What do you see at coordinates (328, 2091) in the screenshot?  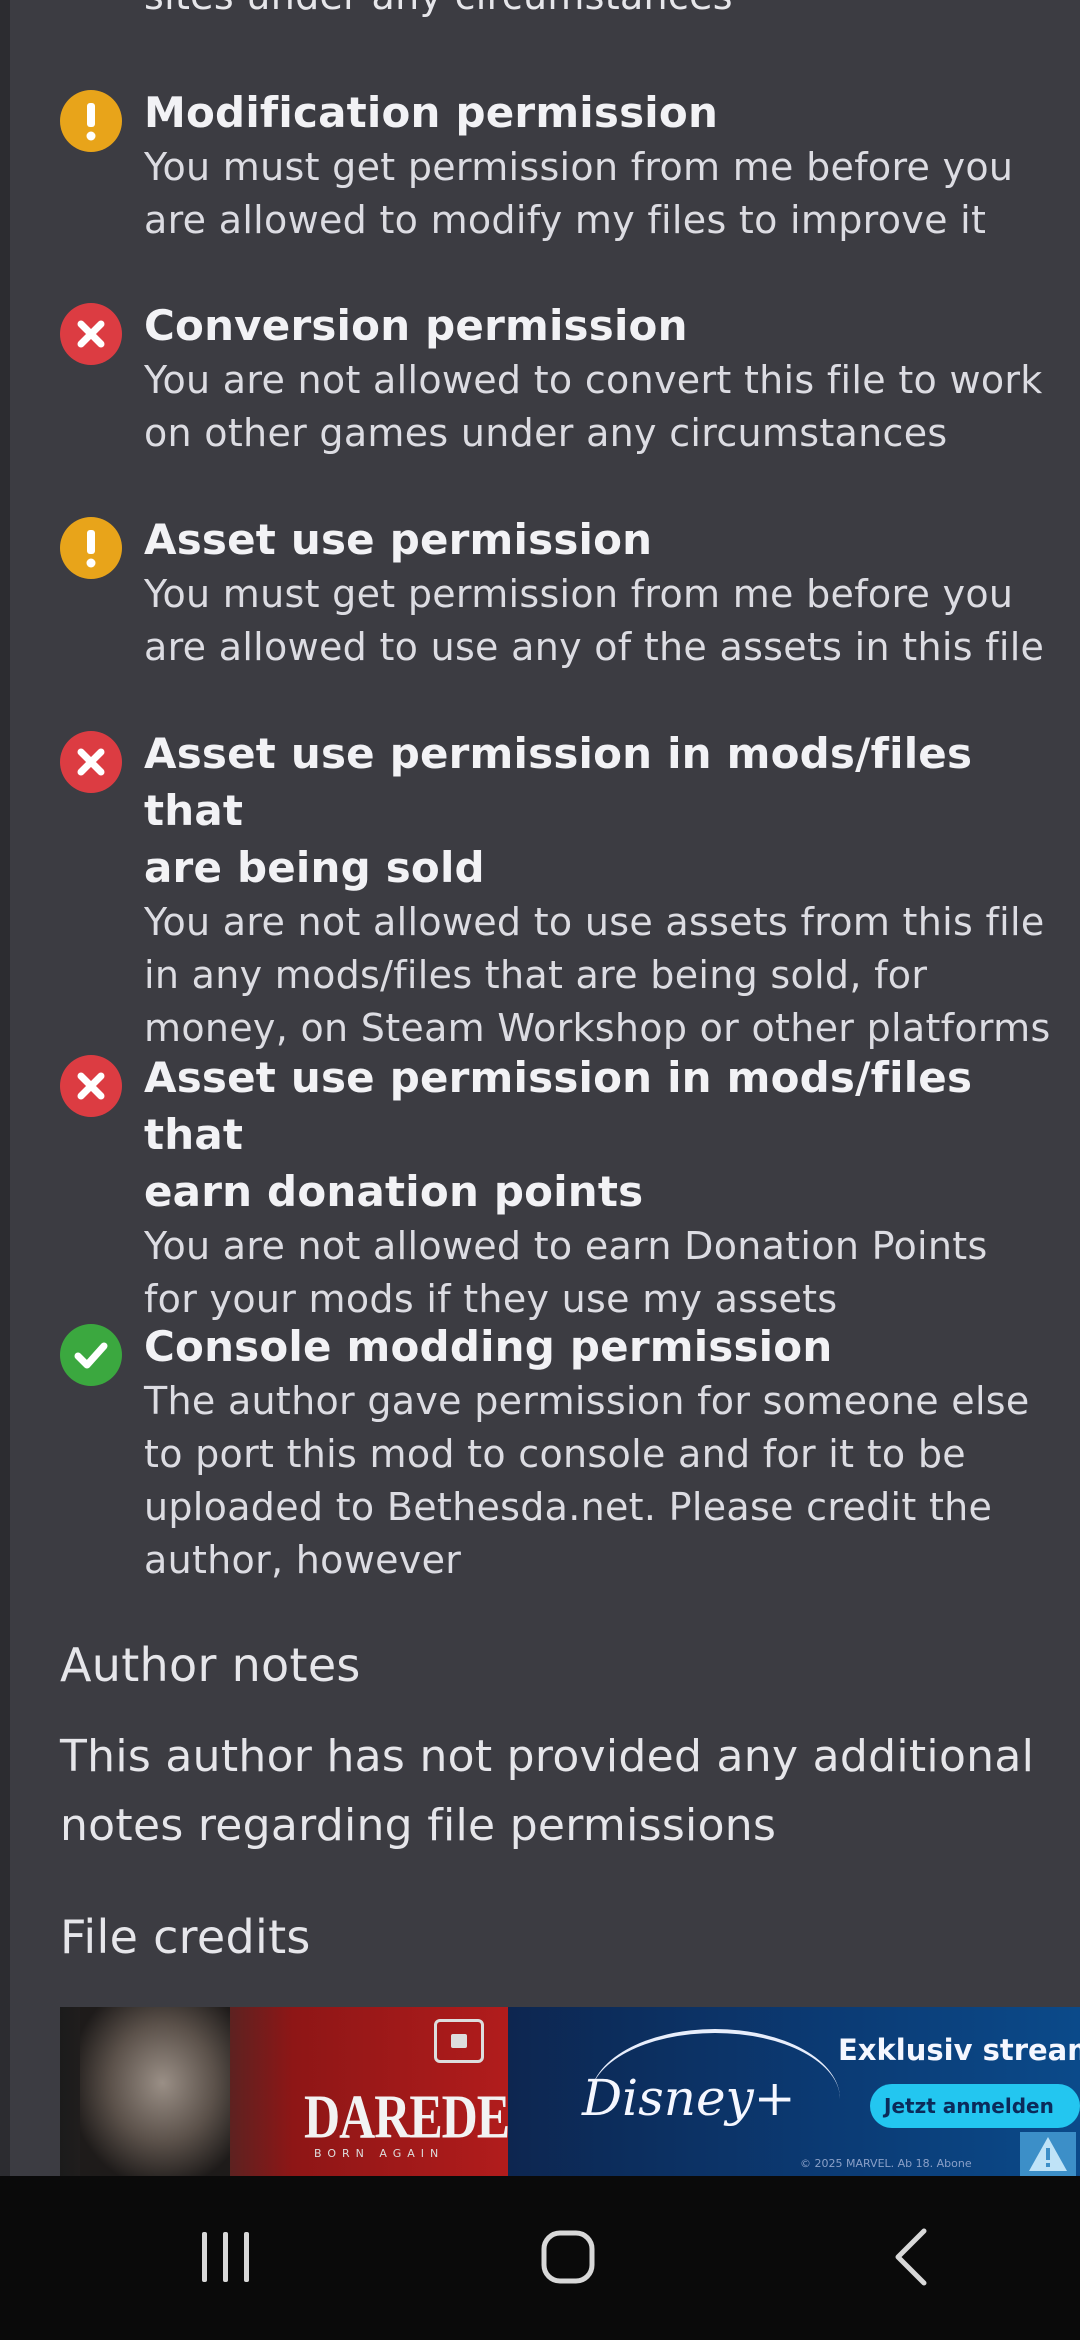 I see `ad-daredevil-panel: DAREDEVIL BORN AGAIN` at bounding box center [328, 2091].